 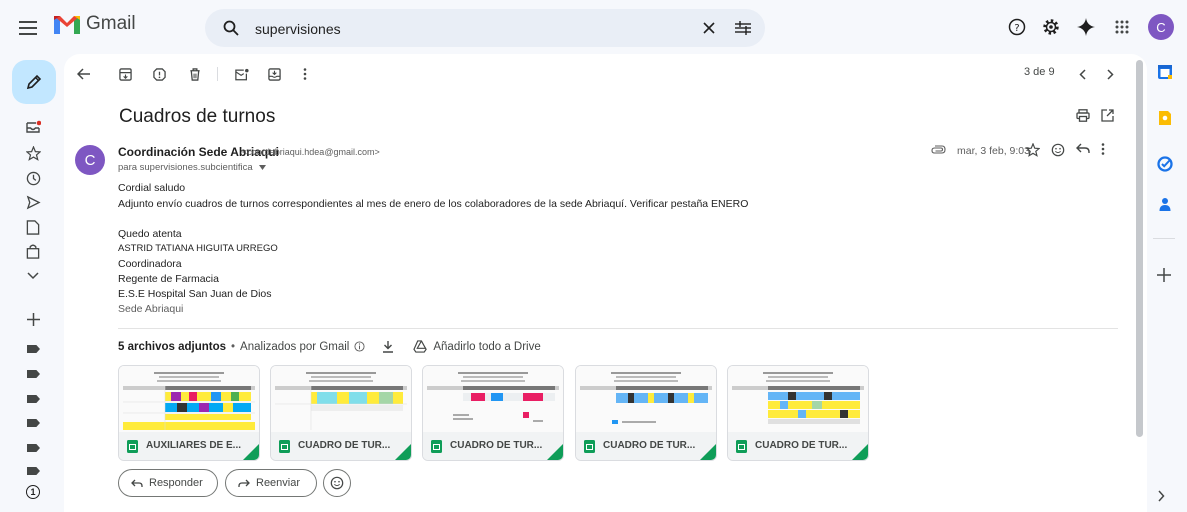 I want to click on compose-button, so click(x=34, y=82).